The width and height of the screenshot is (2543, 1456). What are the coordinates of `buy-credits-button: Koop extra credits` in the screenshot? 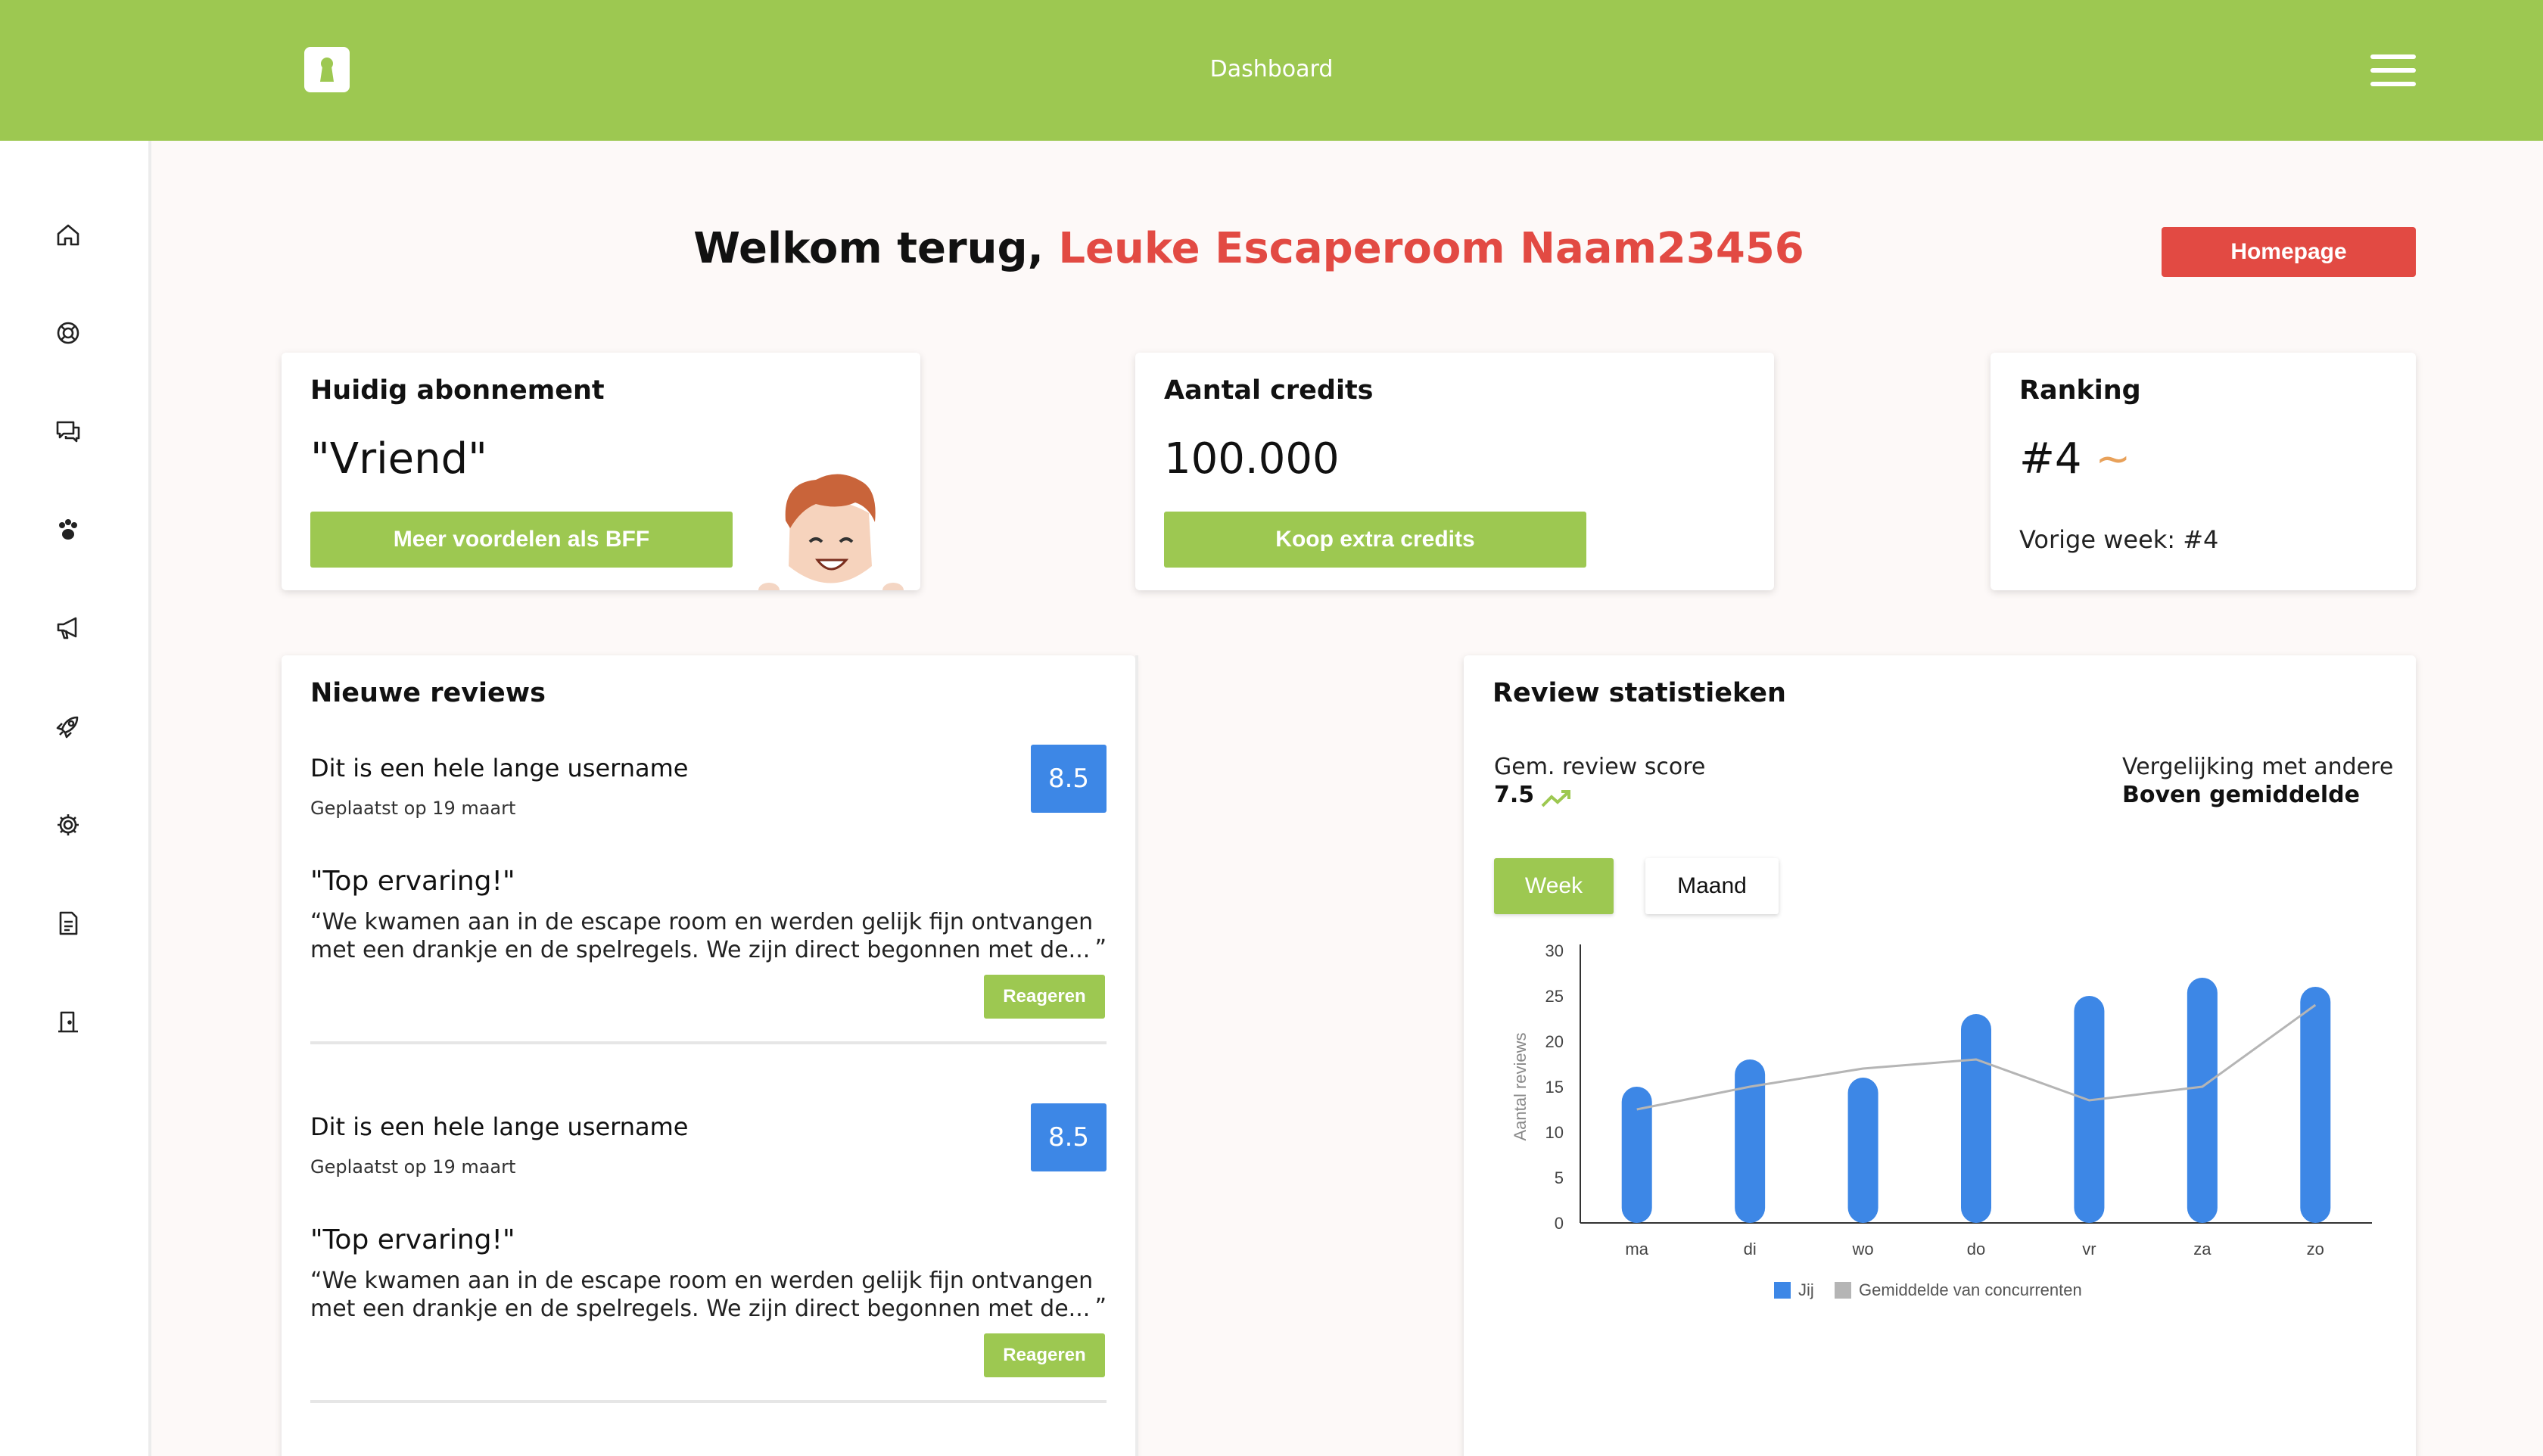 It's located at (1375, 540).